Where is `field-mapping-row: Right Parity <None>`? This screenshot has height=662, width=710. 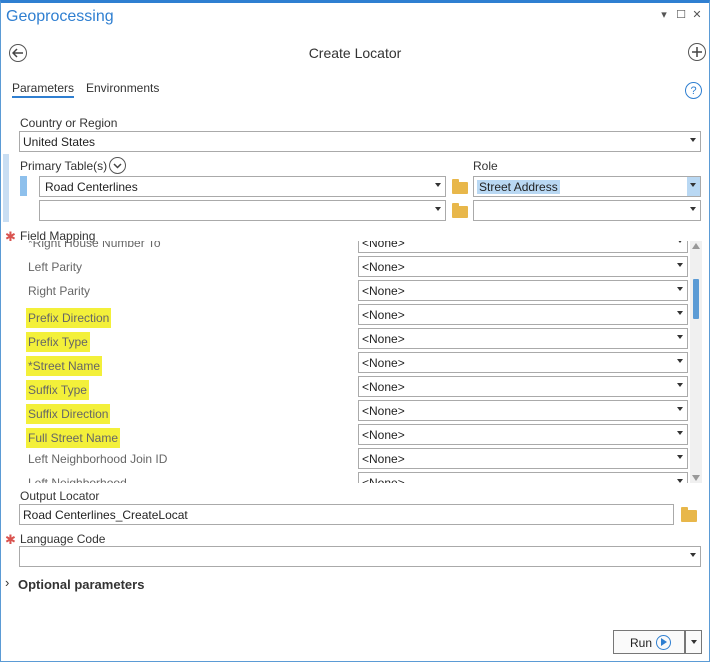 field-mapping-row: Right Parity <None> is located at coordinates (354, 291).